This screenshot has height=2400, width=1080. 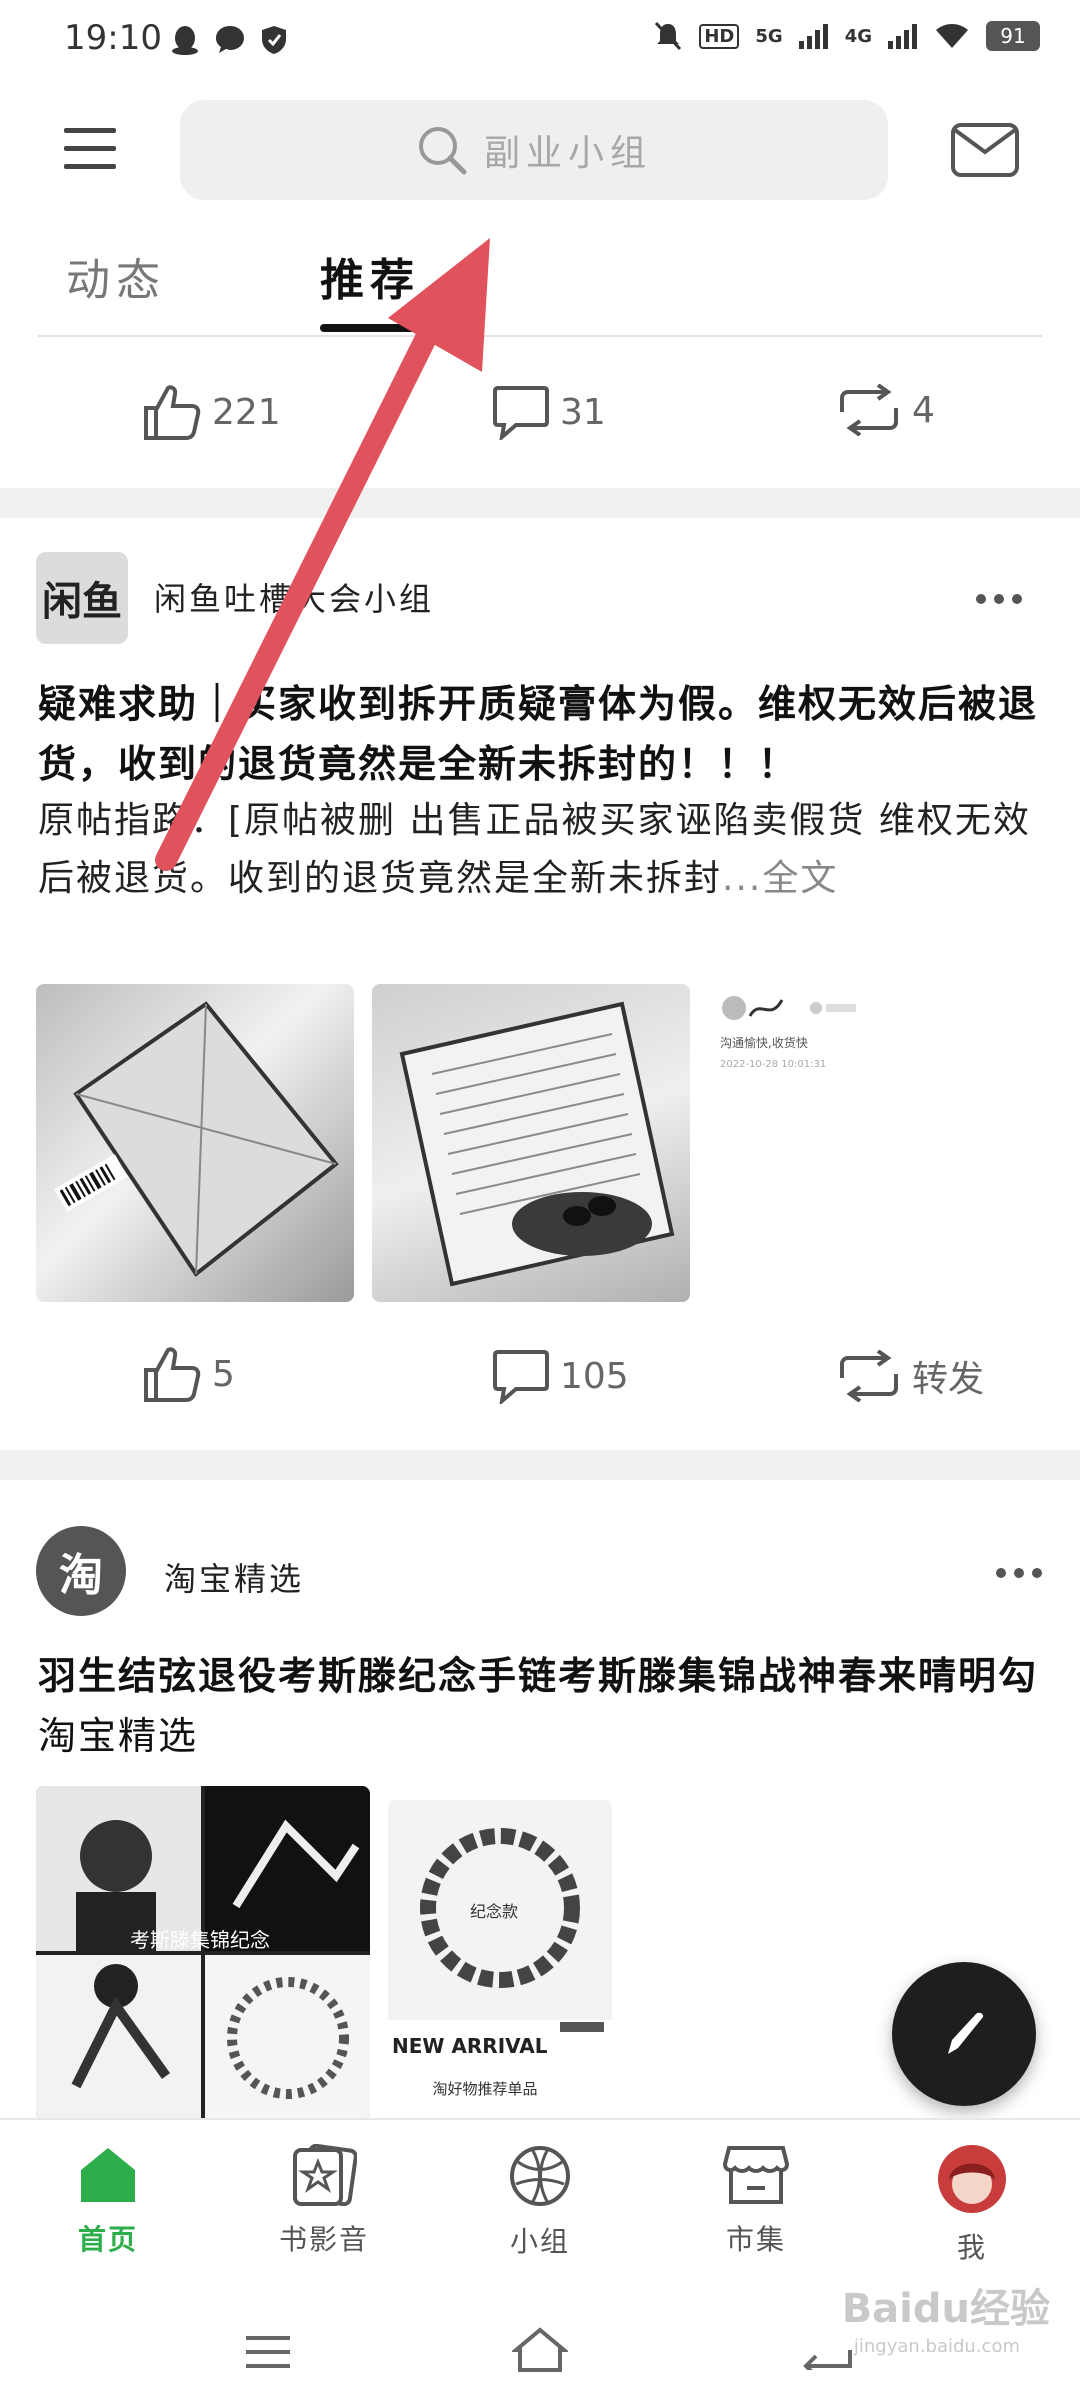 I want to click on nav-market-label: 市集, so click(x=755, y=2239).